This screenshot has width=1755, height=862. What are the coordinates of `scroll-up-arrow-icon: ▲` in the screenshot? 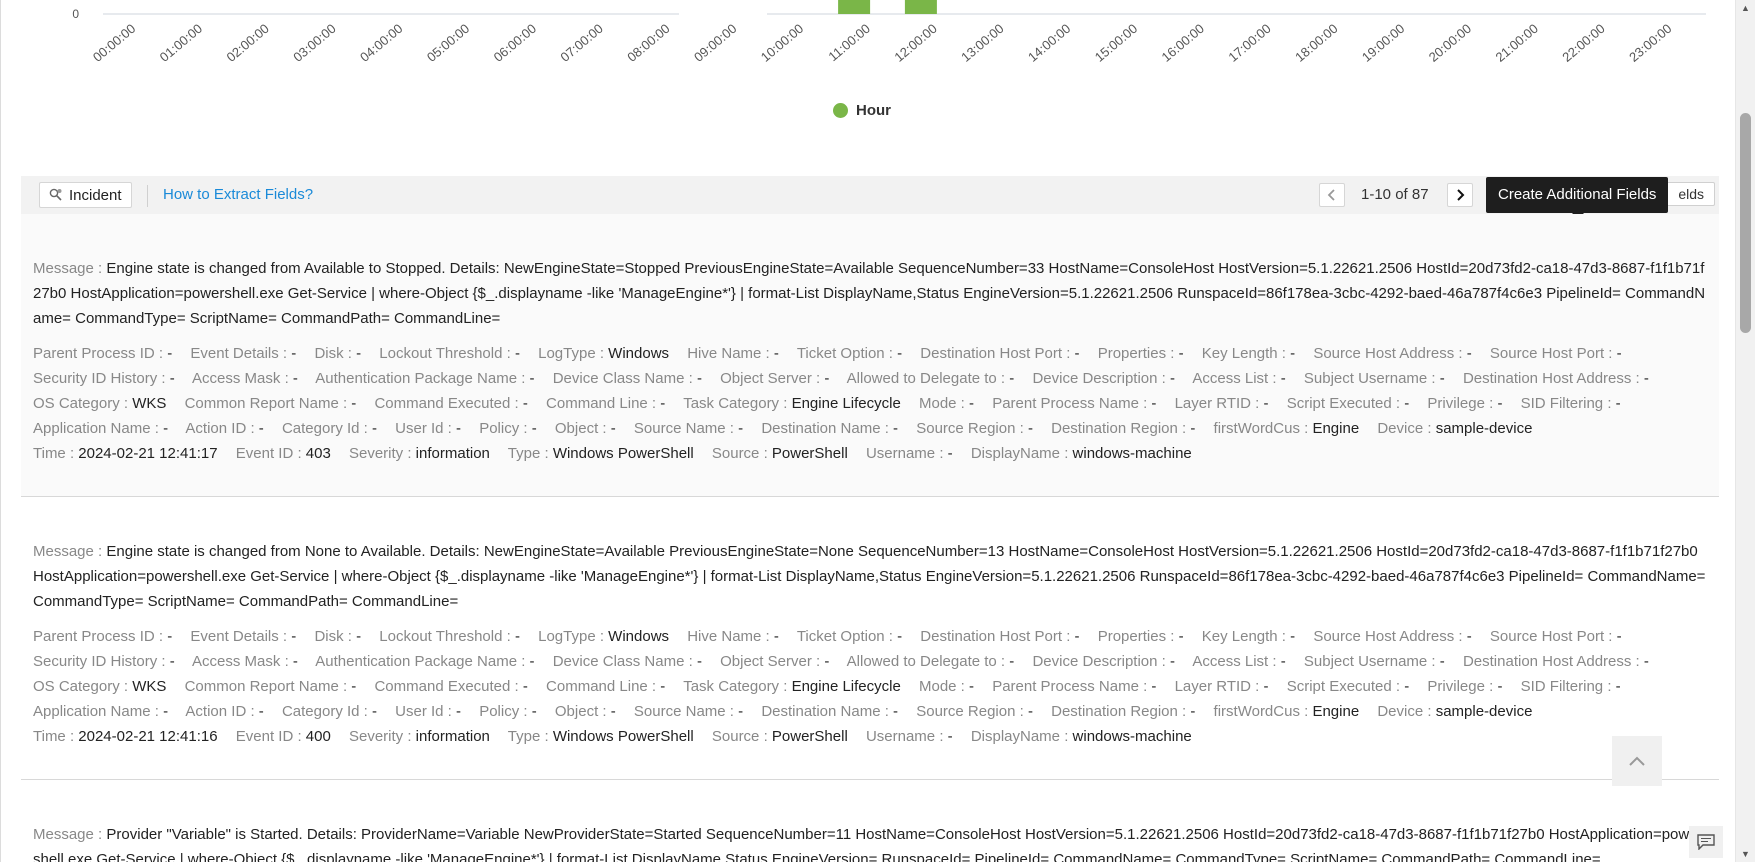 It's located at (1745, 8).